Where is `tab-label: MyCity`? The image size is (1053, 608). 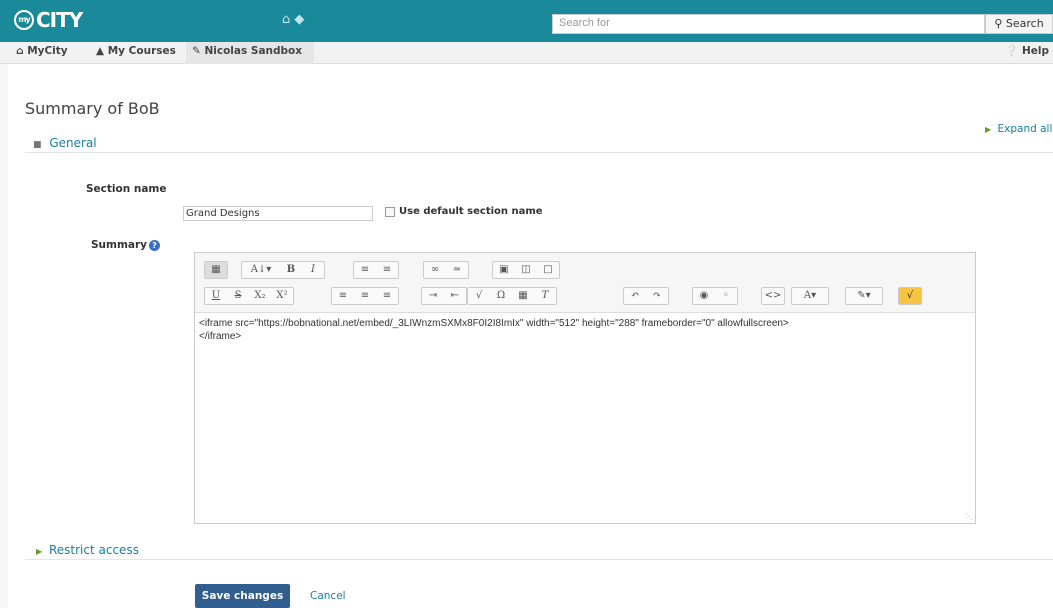
tab-label: MyCity is located at coordinates (47, 51).